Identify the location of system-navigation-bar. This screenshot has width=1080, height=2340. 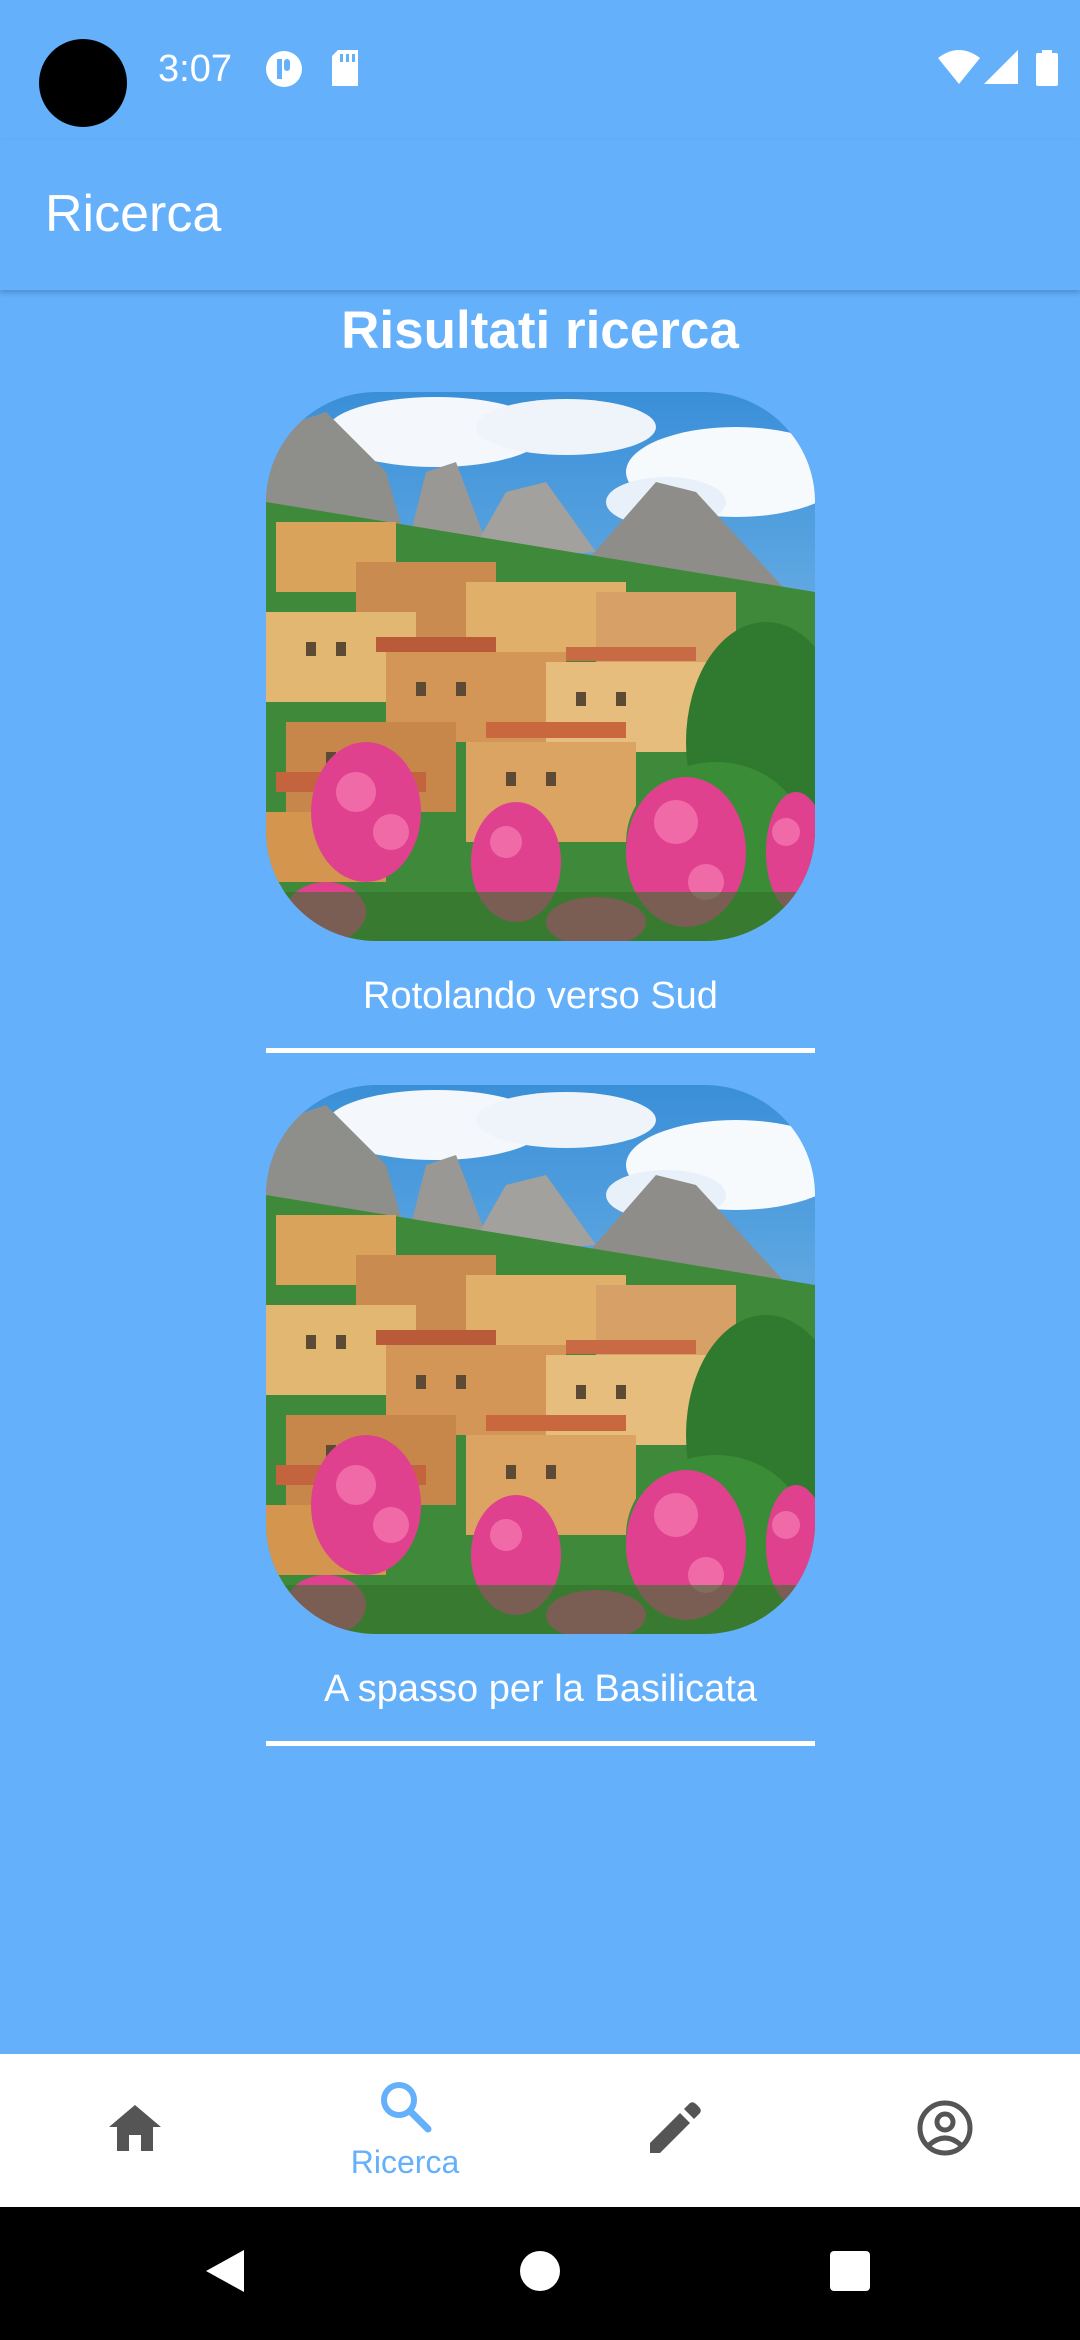
(540, 2273).